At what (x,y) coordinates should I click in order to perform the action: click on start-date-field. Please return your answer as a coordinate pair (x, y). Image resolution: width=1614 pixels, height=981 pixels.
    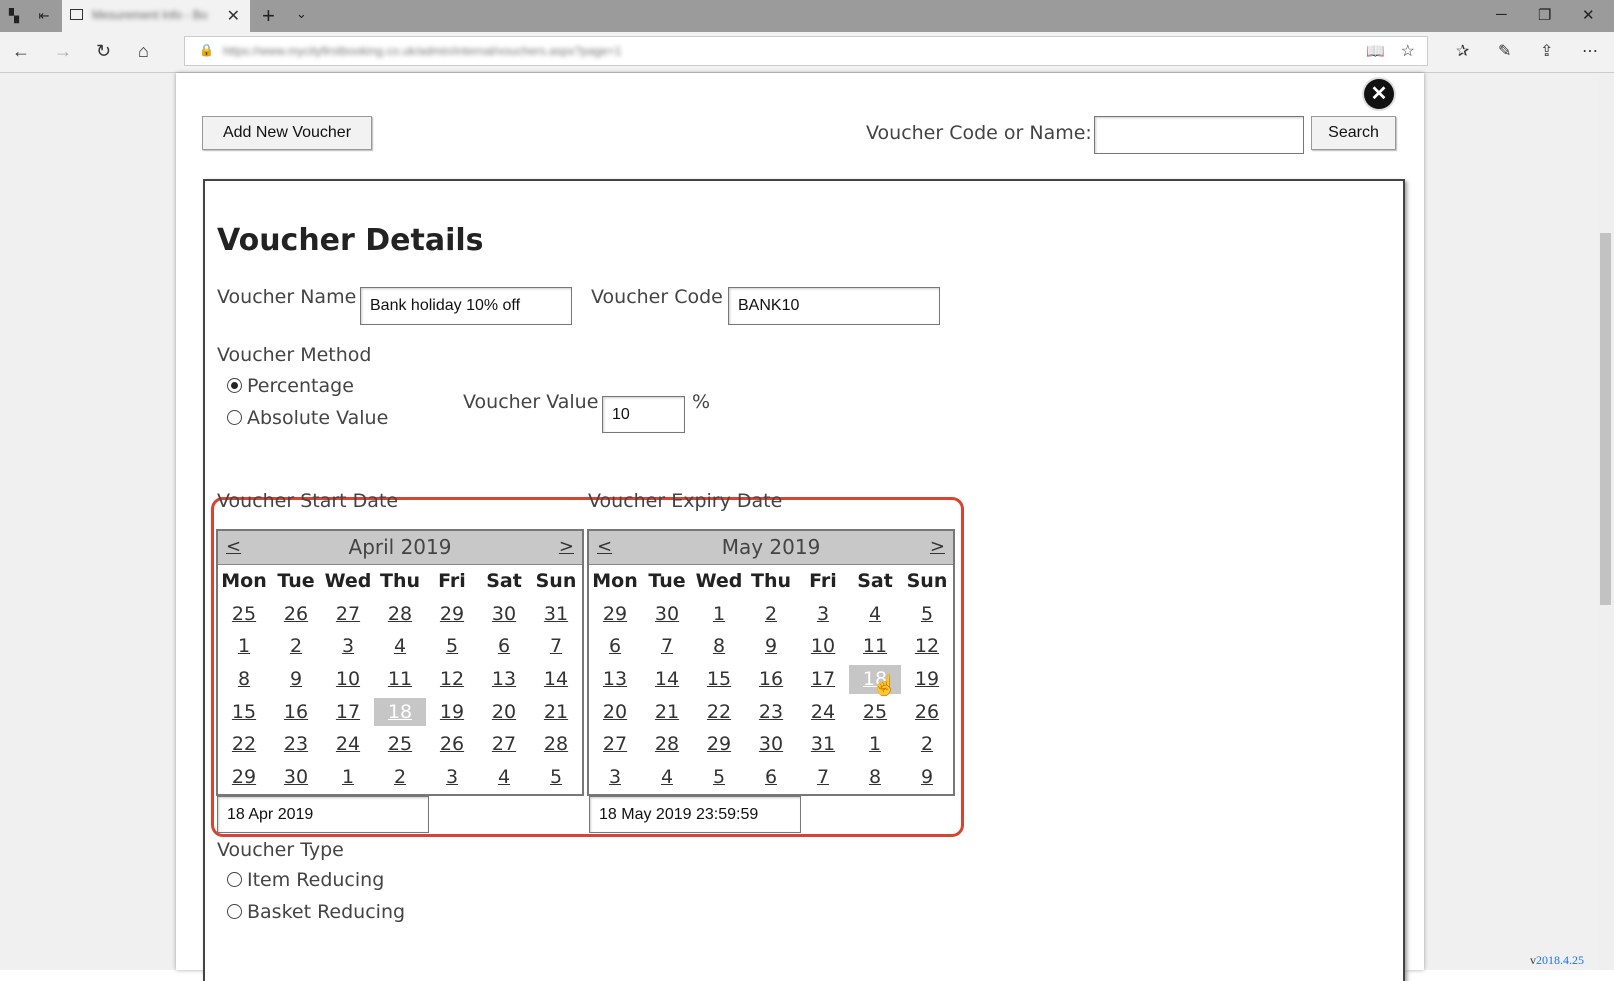
    Looking at the image, I should click on (323, 814).